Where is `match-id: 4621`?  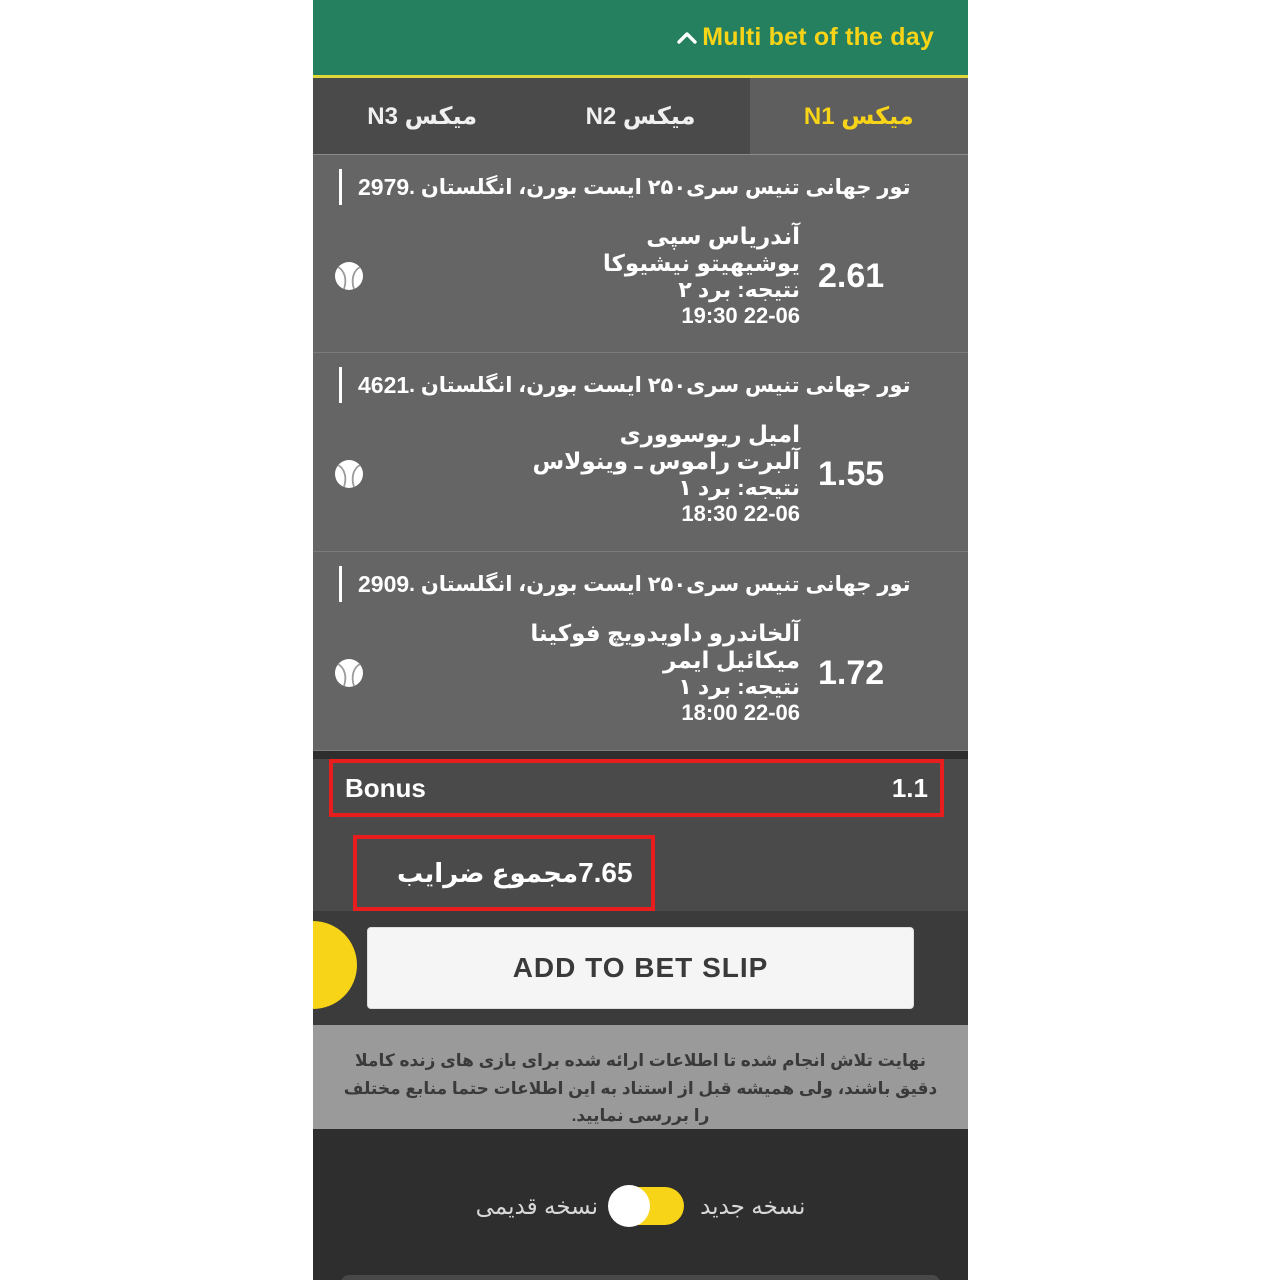
match-id: 4621 is located at coordinates (384, 384).